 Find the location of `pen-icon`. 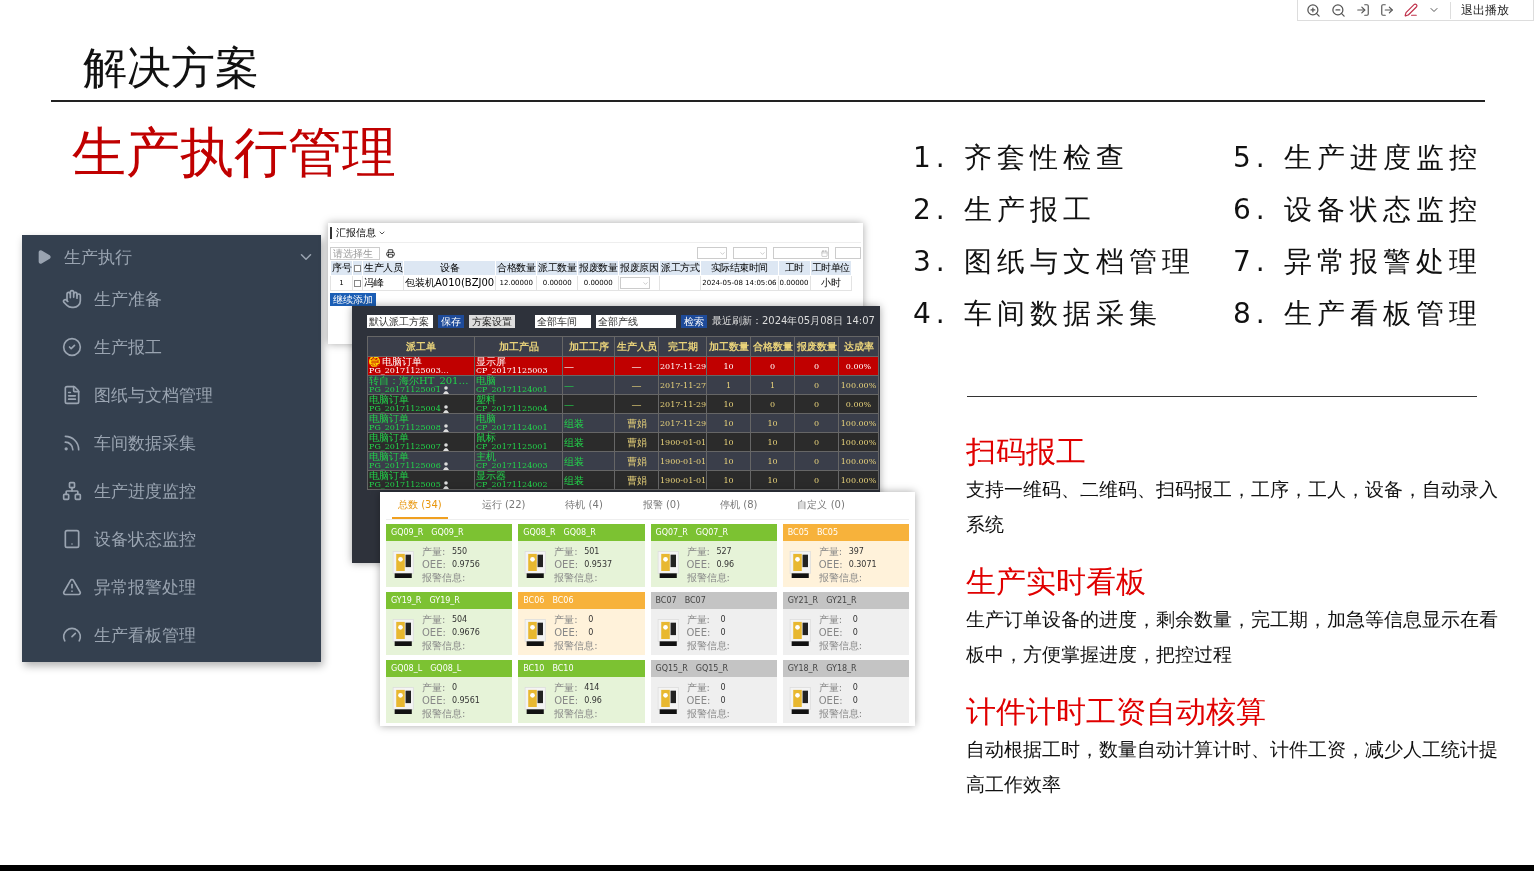

pen-icon is located at coordinates (1411, 10).